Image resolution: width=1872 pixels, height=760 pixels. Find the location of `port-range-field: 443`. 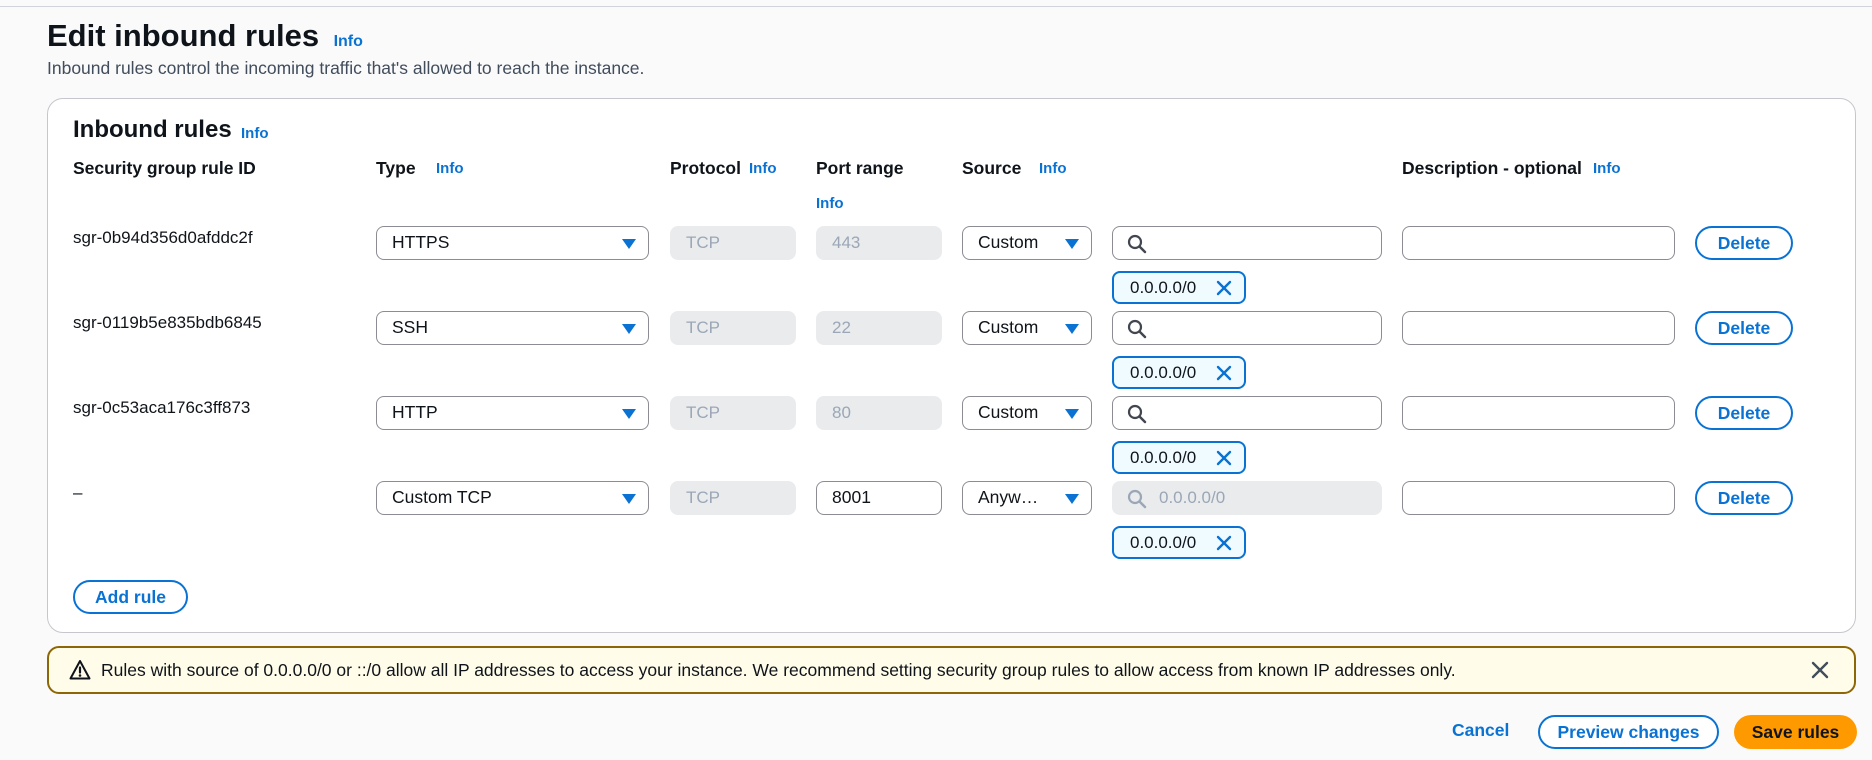

port-range-field: 443 is located at coordinates (879, 243).